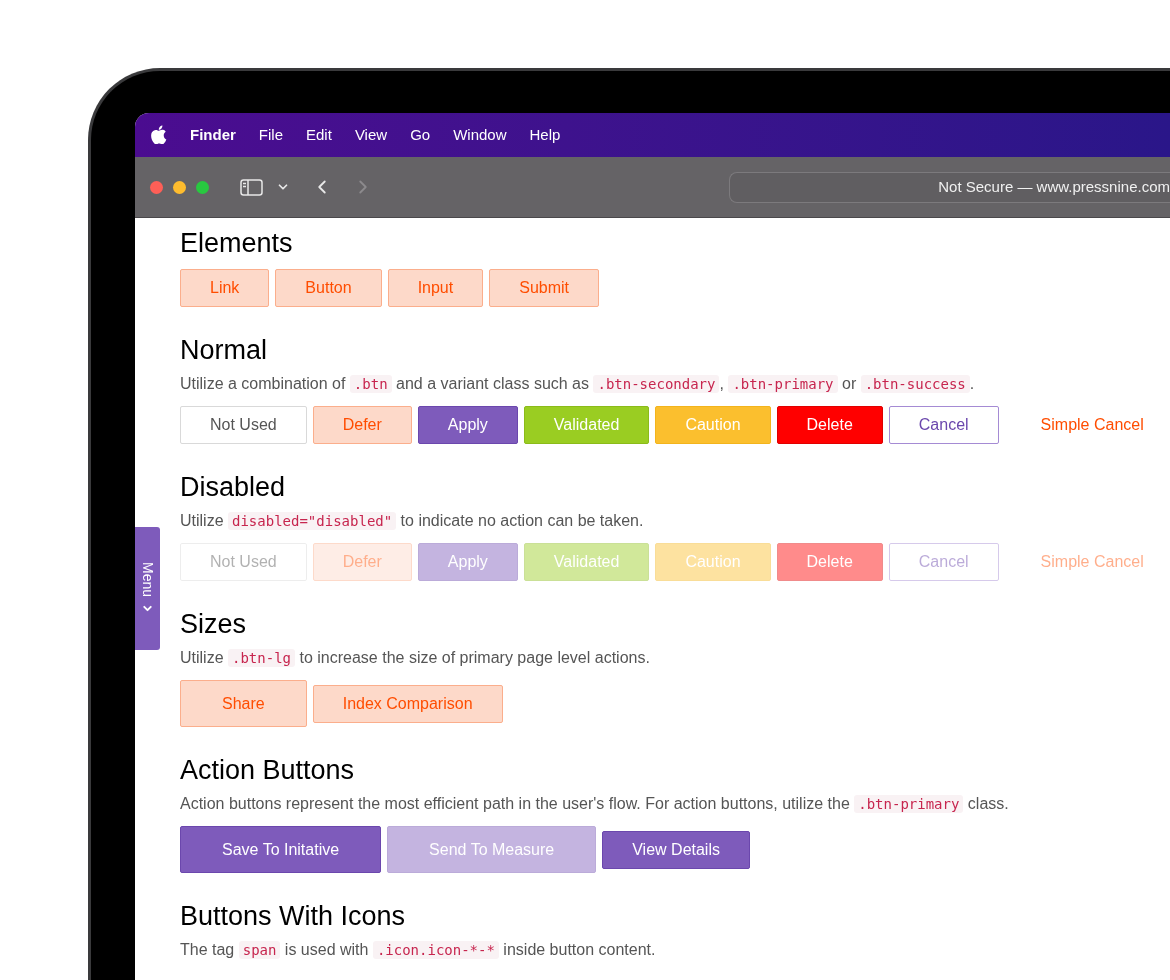 This screenshot has height=980, width=1170. Describe the element at coordinates (251, 187) in the screenshot. I see `sidebar-icon` at that location.